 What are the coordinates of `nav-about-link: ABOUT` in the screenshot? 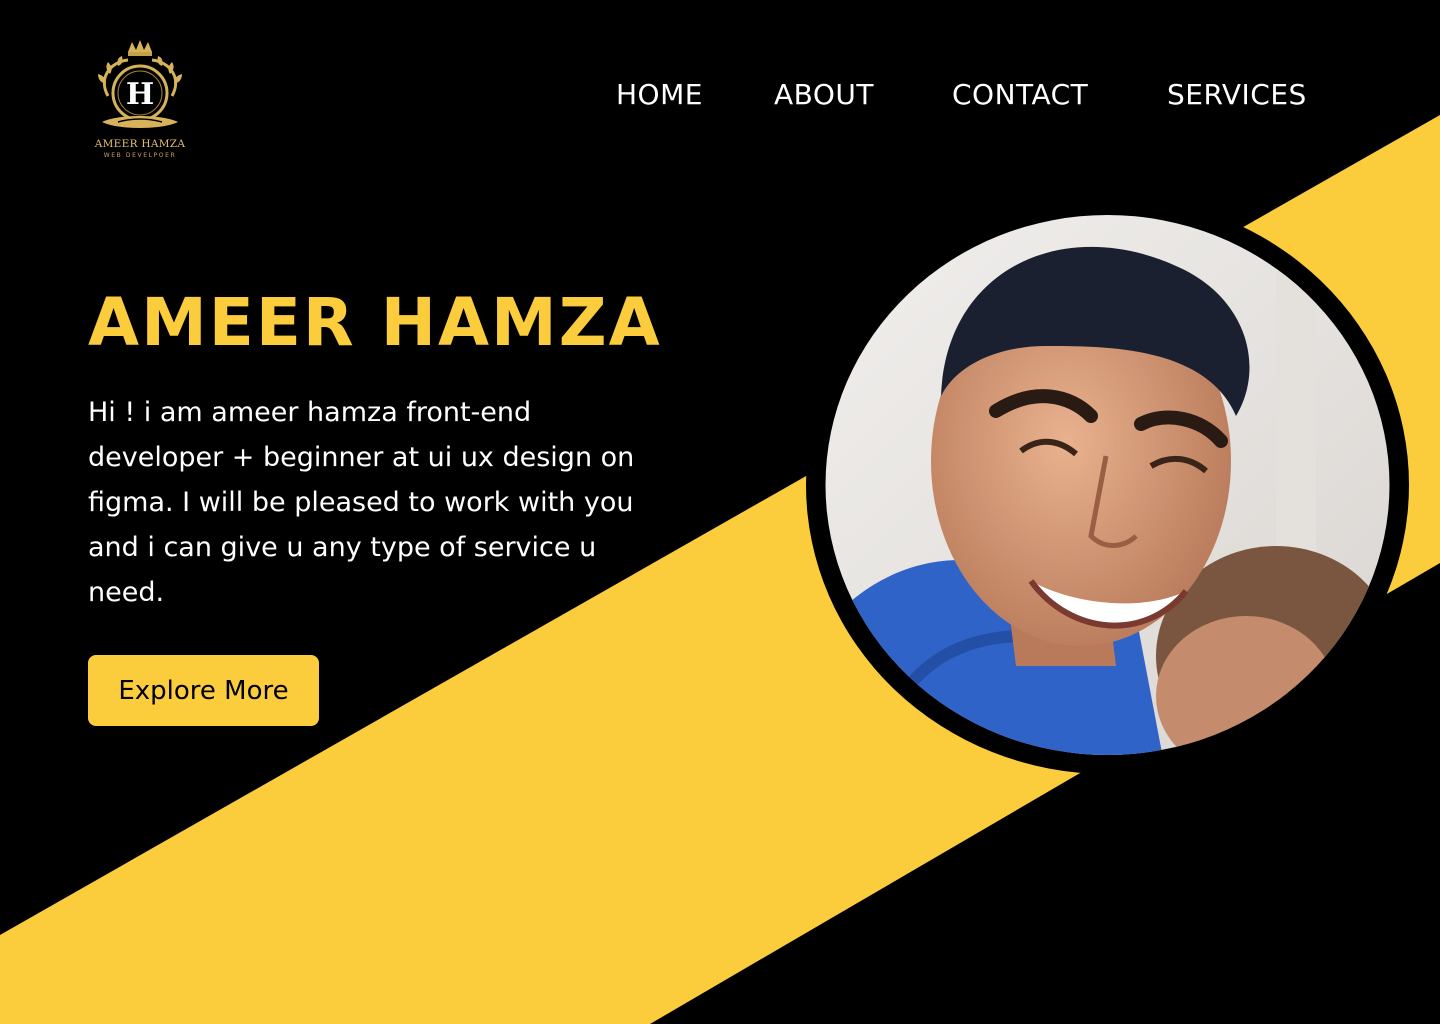 It's located at (824, 94).